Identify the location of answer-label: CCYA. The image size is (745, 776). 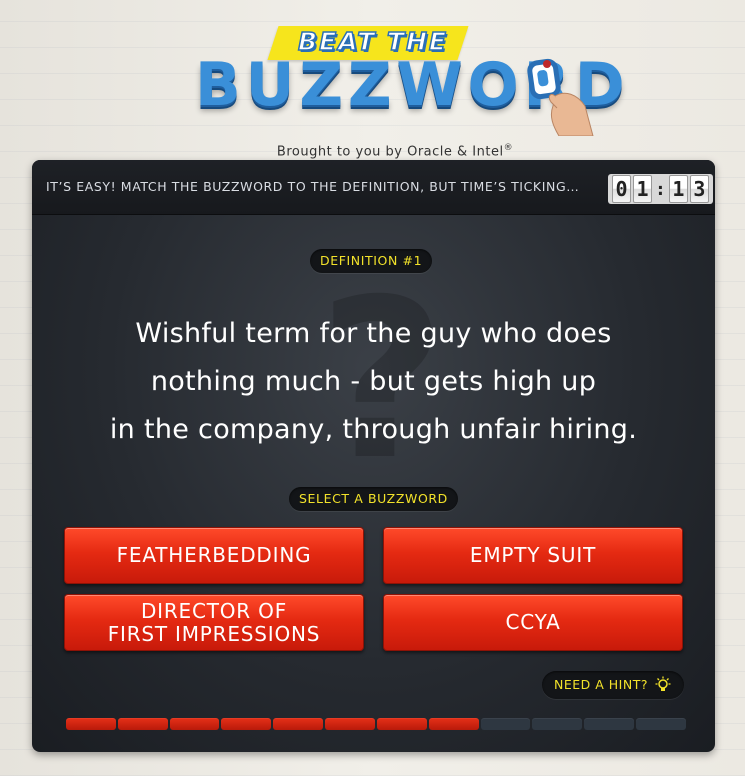
(533, 622).